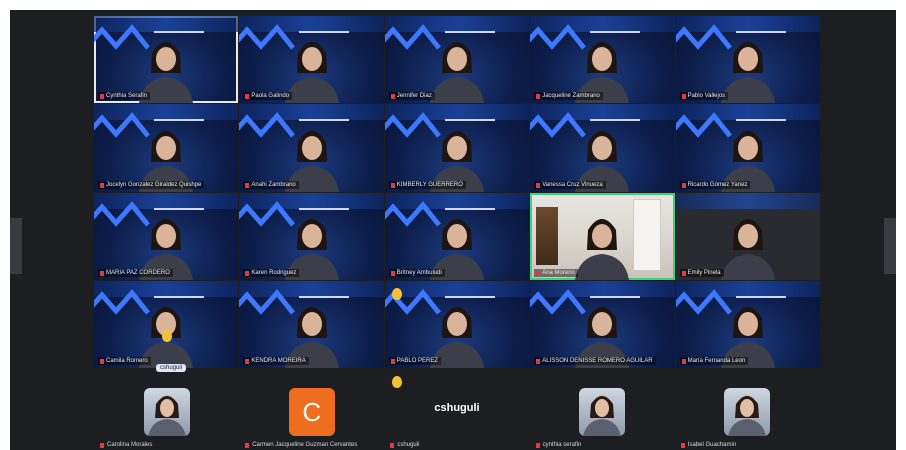 This screenshot has height=450, width=906. What do you see at coordinates (558, 445) in the screenshot?
I see `participant-name: cynthia serafin` at bounding box center [558, 445].